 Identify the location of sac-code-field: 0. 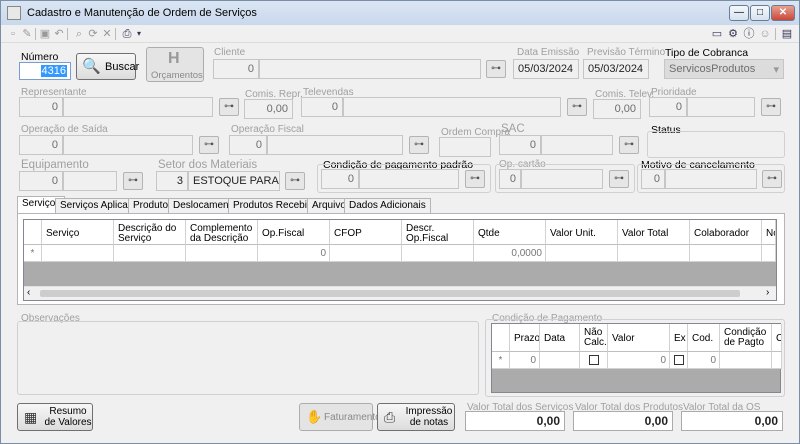
(520, 145).